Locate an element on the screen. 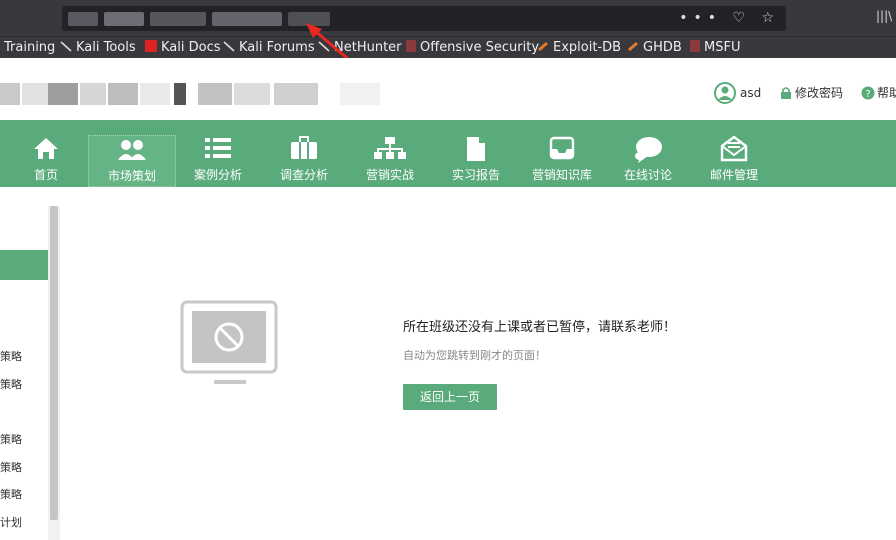 This screenshot has width=896, height=540. nav-label: 市场策划 is located at coordinates (131, 176).